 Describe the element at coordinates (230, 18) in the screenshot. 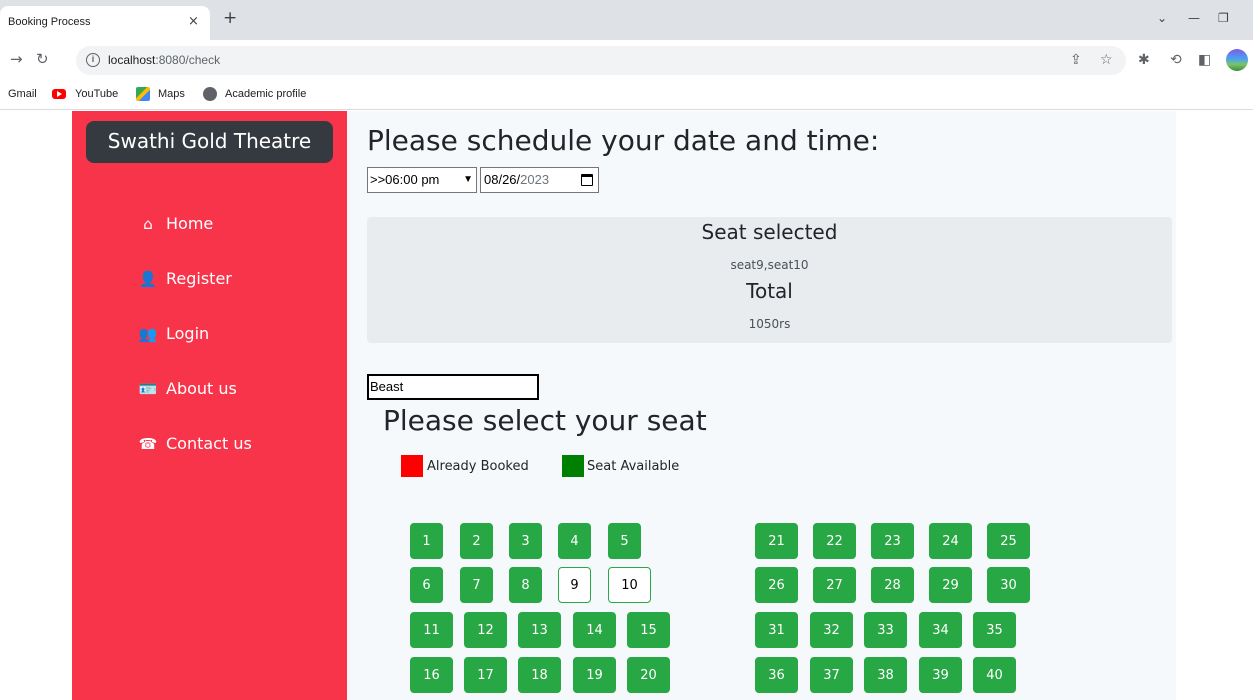

I see `new-tab-button: +` at that location.